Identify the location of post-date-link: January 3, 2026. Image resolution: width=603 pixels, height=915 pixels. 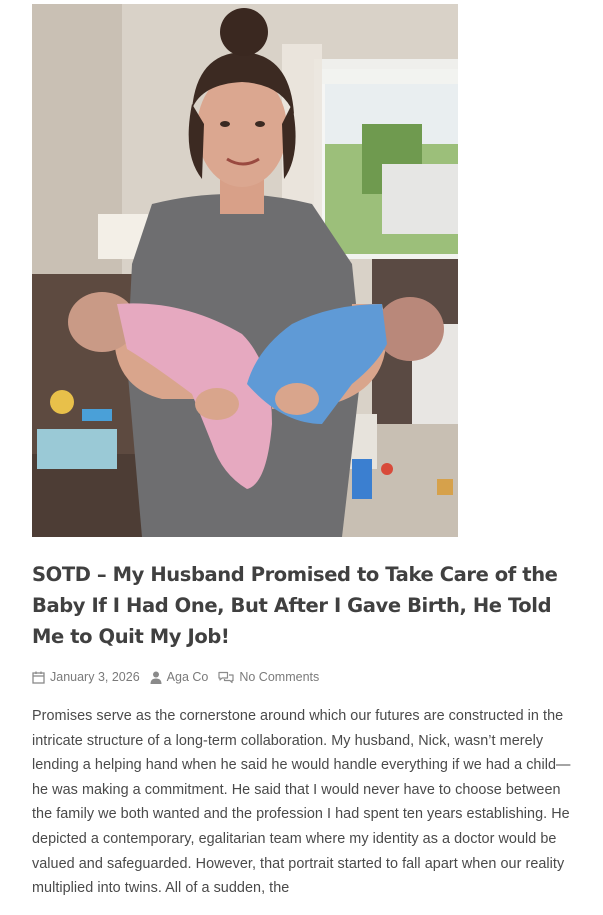
(95, 677).